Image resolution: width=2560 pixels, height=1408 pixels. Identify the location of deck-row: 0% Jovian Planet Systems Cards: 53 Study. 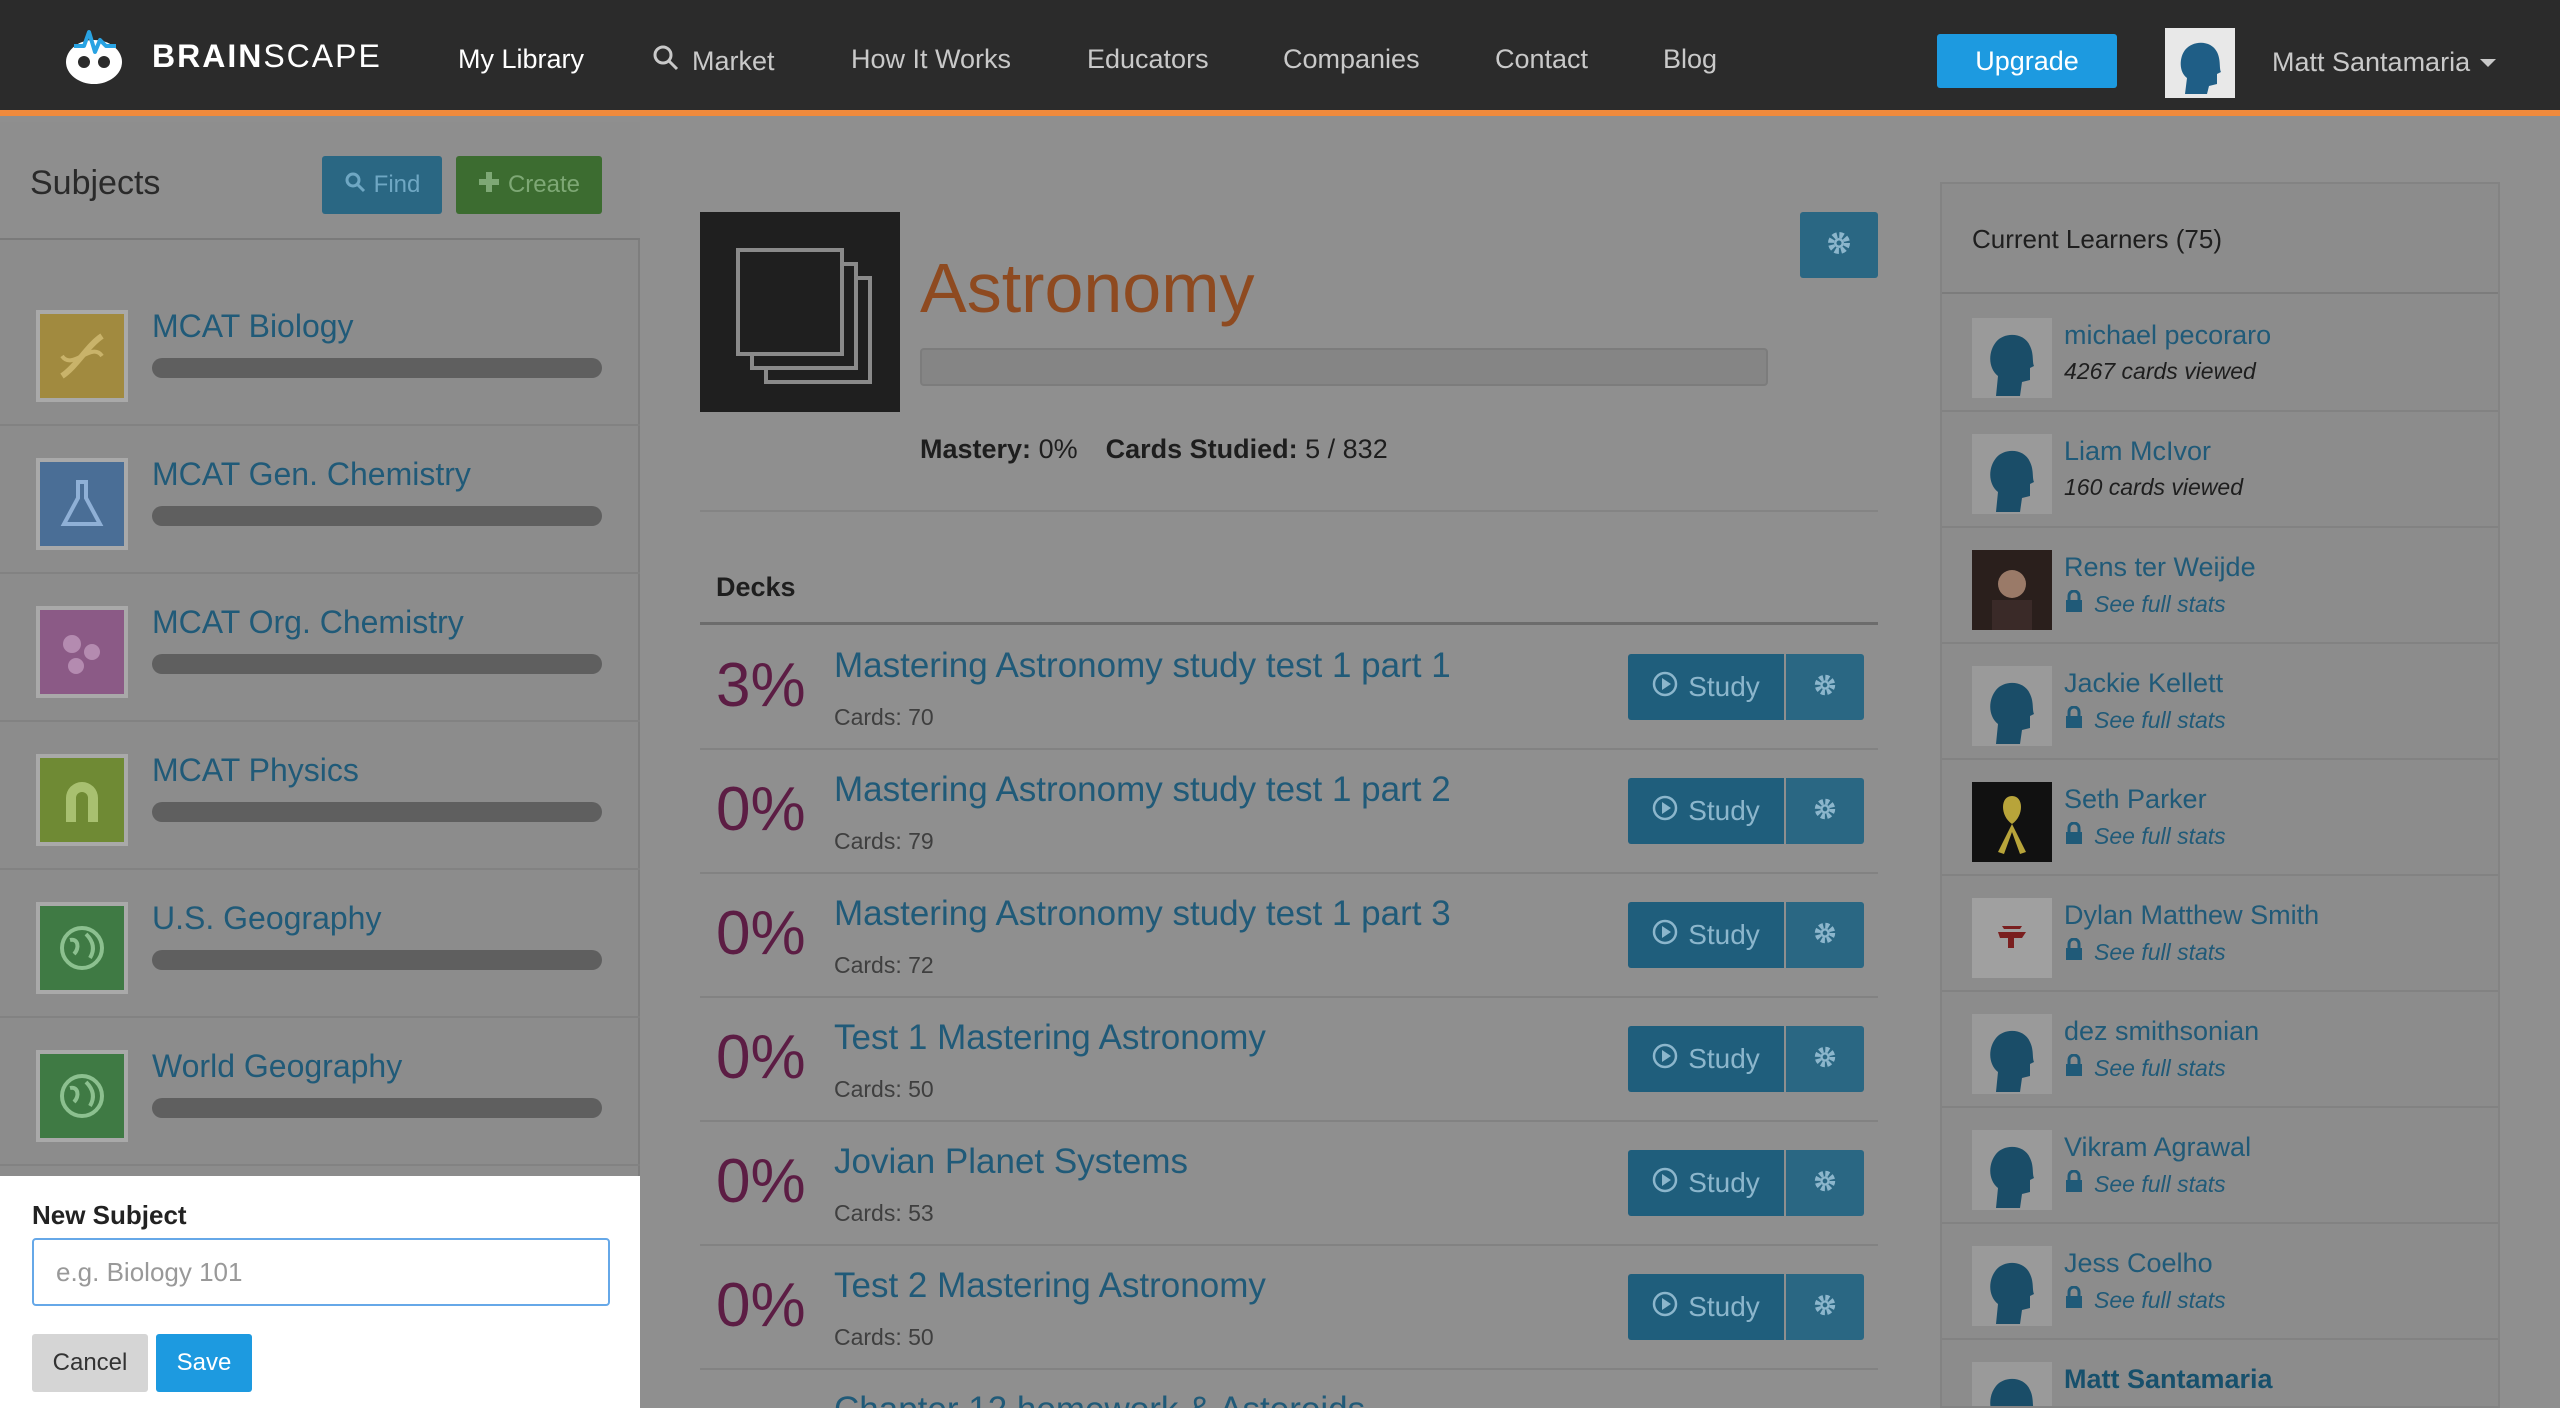
(1289, 1184).